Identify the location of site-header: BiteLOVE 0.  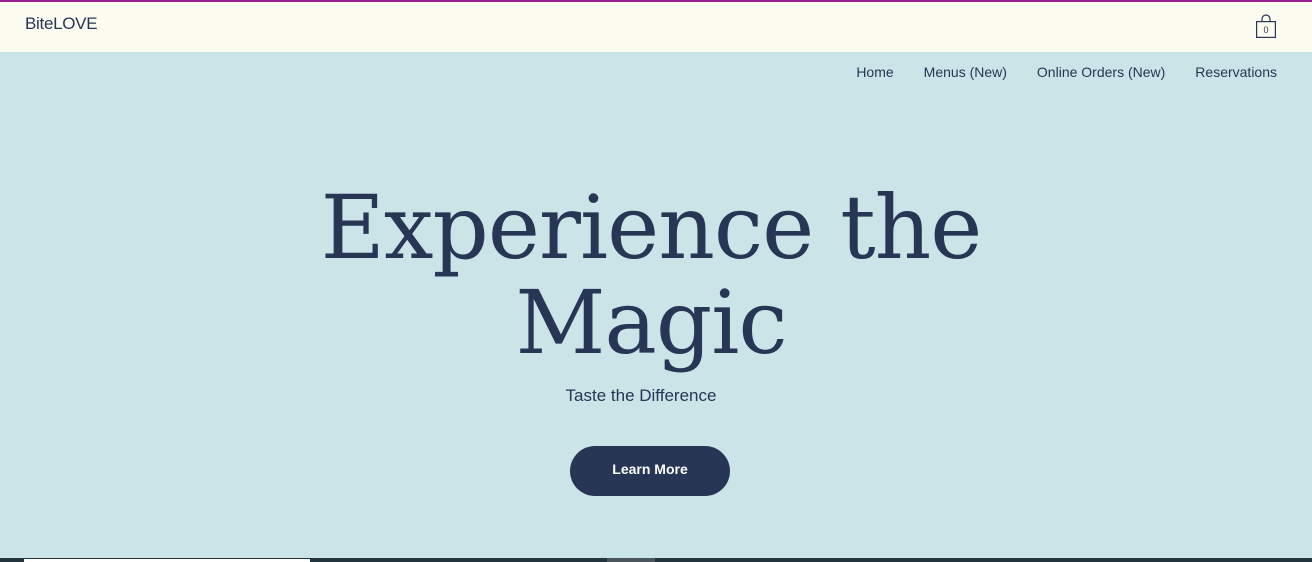
(656, 27).